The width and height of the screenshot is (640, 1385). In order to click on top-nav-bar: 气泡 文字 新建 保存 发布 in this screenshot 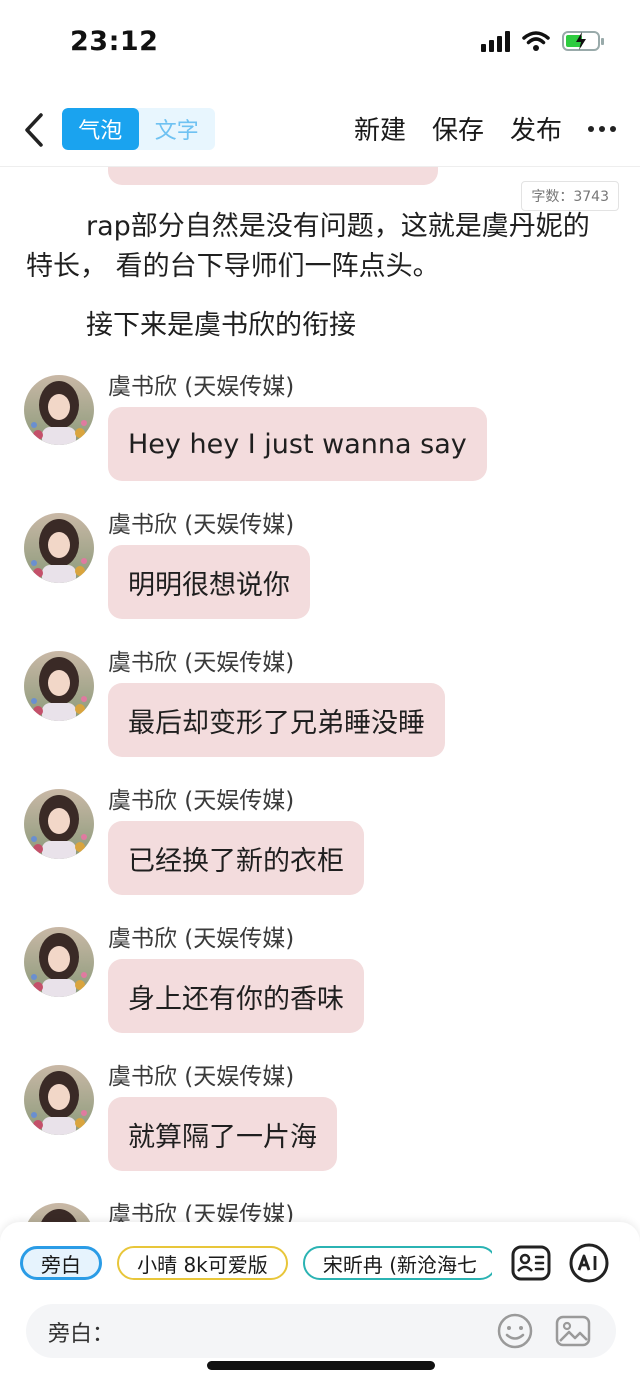, I will do `click(320, 131)`.